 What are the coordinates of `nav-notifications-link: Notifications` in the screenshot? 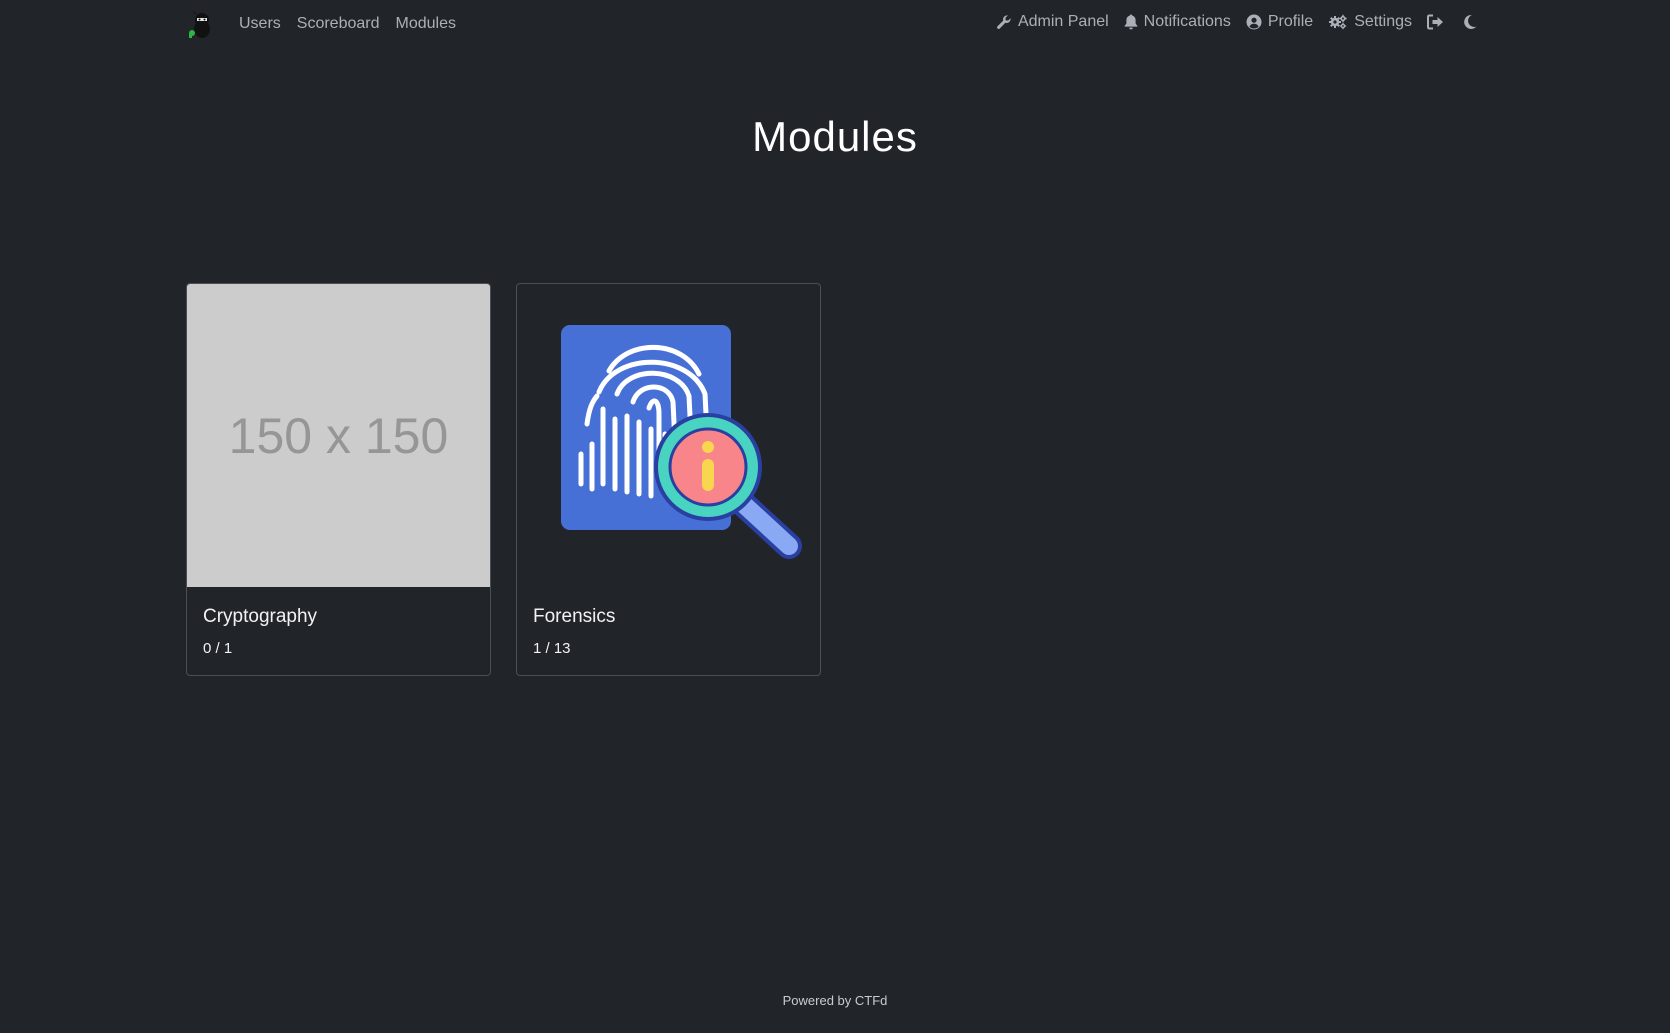 It's located at (1177, 22).